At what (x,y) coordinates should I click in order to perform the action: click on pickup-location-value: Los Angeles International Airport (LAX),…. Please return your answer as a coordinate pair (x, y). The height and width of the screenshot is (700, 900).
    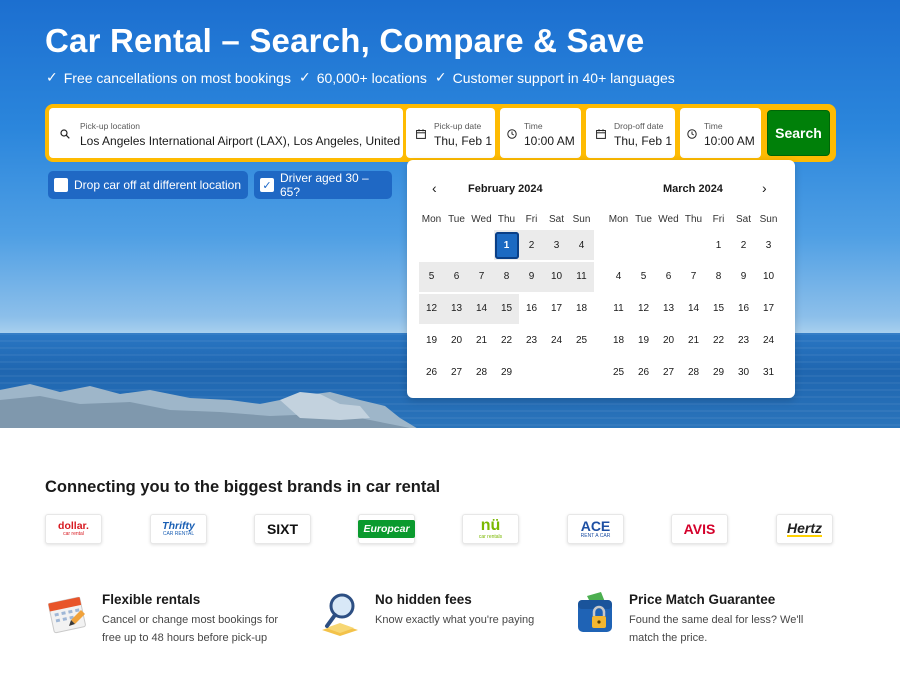
    Looking at the image, I should click on (240, 141).